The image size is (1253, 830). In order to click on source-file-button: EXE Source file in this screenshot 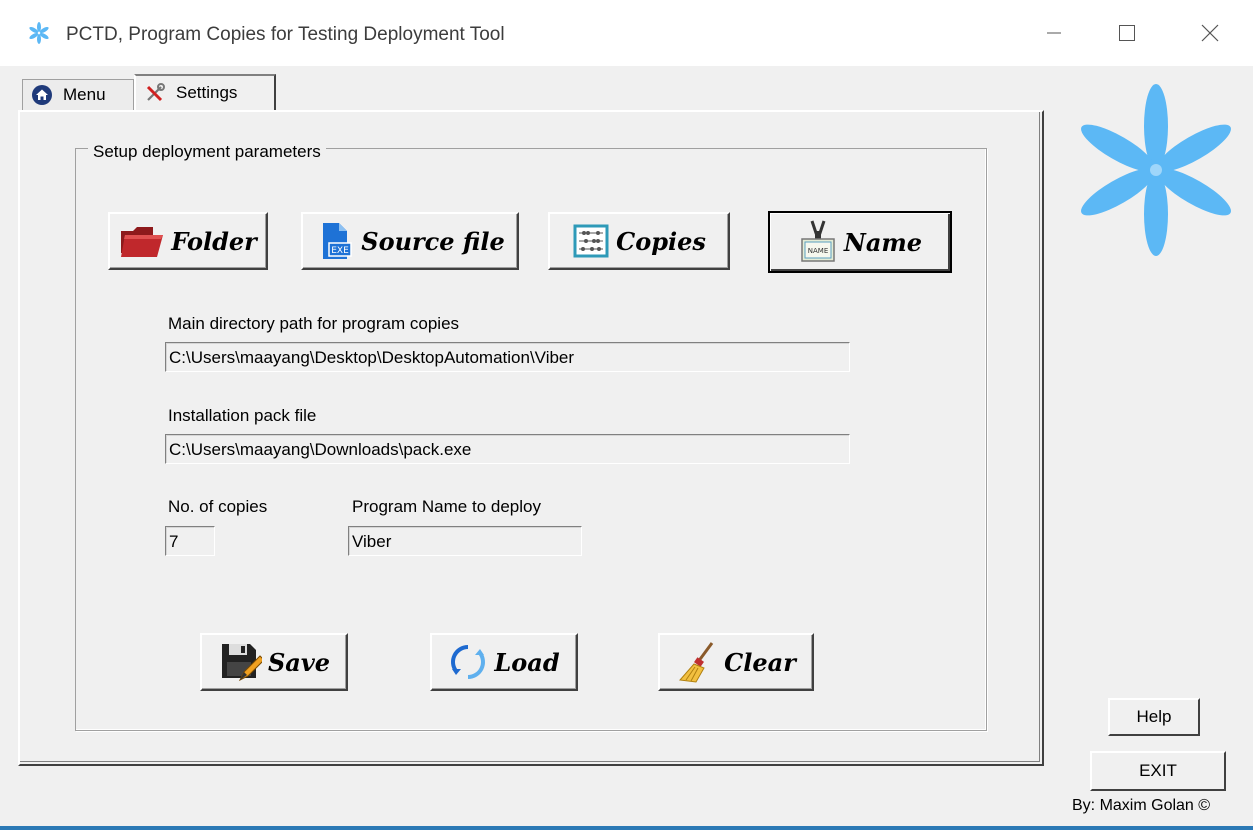, I will do `click(410, 241)`.